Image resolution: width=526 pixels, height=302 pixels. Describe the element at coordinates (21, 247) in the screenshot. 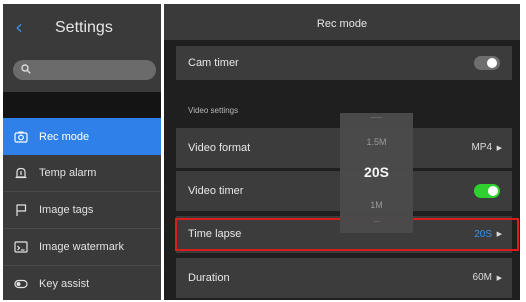

I see `watermark-icon` at that location.